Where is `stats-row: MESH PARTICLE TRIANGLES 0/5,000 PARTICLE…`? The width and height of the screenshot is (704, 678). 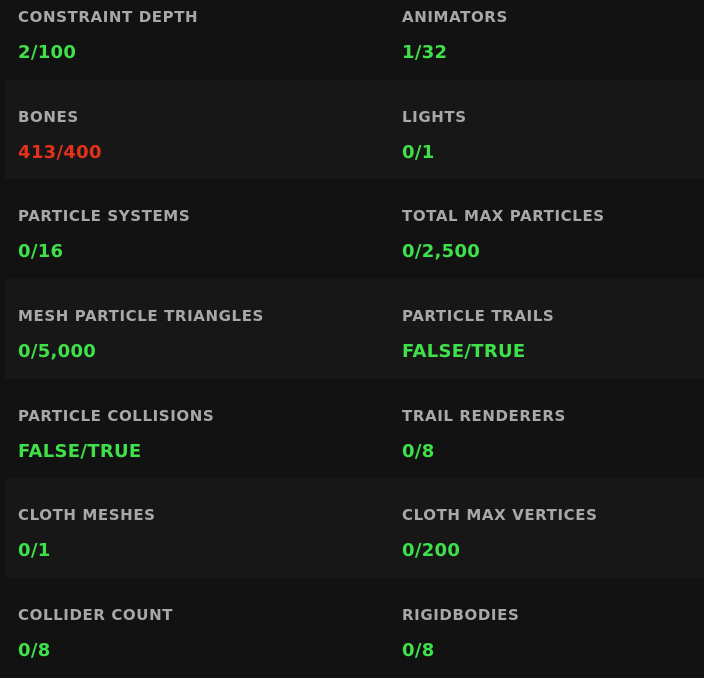
stats-row: MESH PARTICLE TRIANGLES 0/5,000 PARTICLE… is located at coordinates (354, 329).